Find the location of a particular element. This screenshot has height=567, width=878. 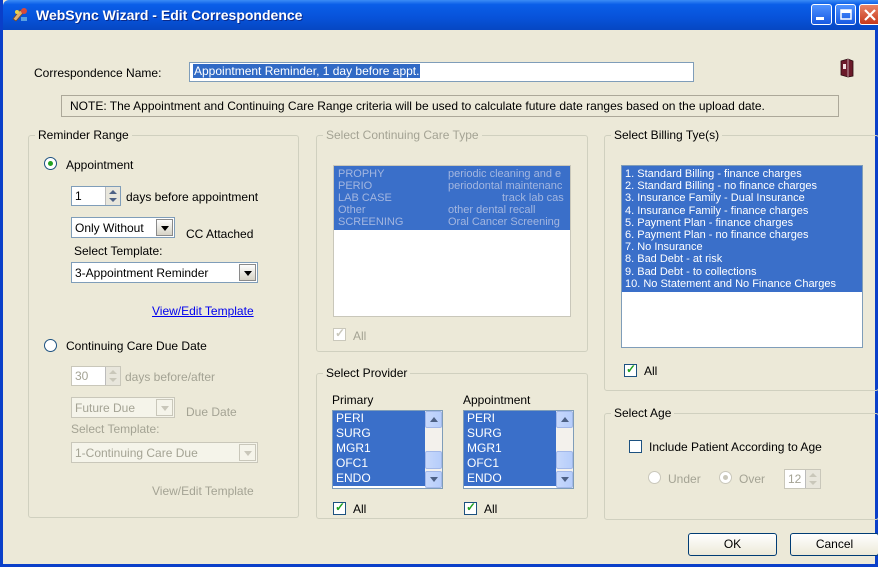

appointment-provider-item: ENDO is located at coordinates (510, 478).